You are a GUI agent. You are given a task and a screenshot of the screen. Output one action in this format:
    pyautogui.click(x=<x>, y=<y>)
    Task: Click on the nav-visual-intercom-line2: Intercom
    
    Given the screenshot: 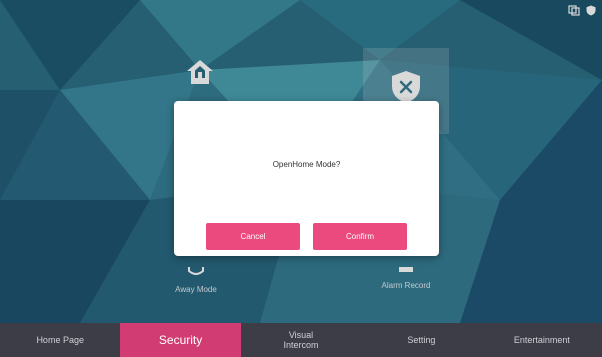 What is the action you would take?
    pyautogui.click(x=301, y=345)
    